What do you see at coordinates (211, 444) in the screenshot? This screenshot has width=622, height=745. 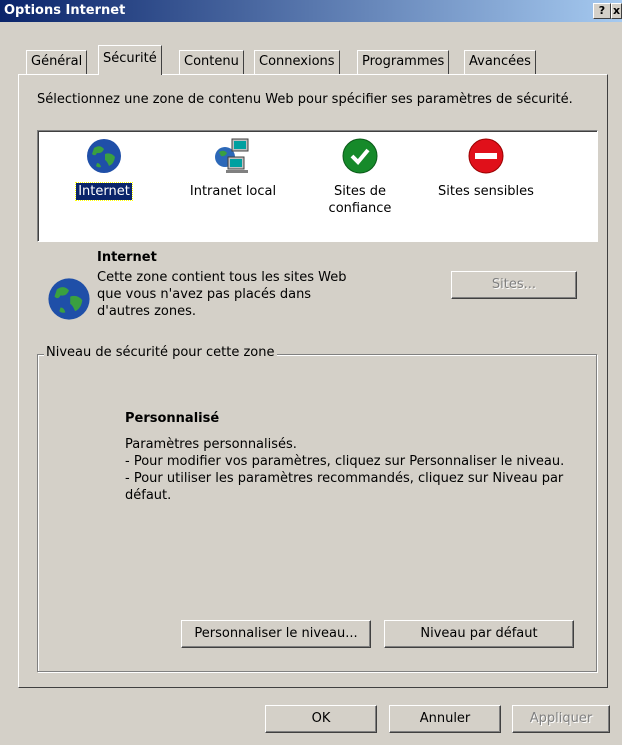 I see `security-level-line1: Paramètres personnalisés.` at bounding box center [211, 444].